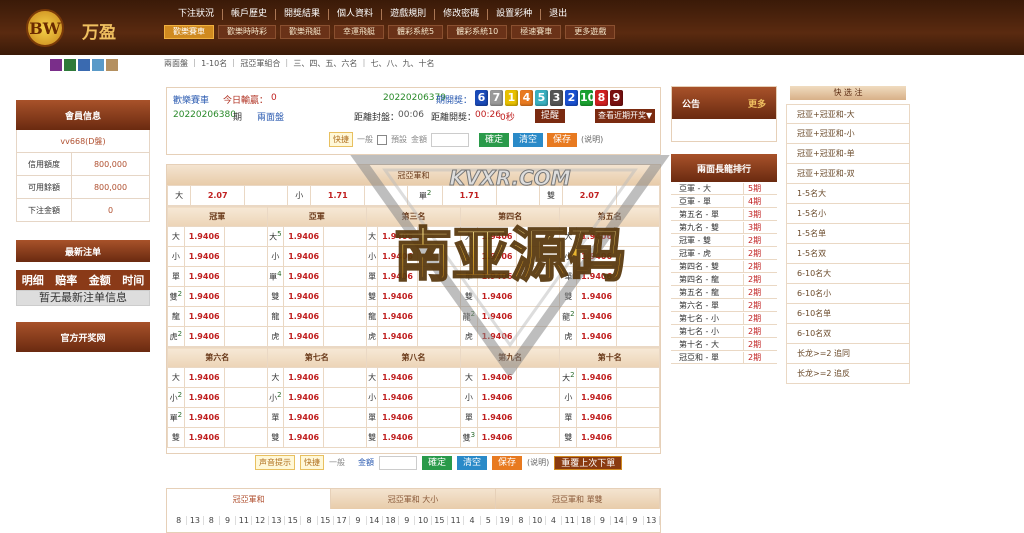  I want to click on game-tab: 歡樂飛艇, so click(305, 32).